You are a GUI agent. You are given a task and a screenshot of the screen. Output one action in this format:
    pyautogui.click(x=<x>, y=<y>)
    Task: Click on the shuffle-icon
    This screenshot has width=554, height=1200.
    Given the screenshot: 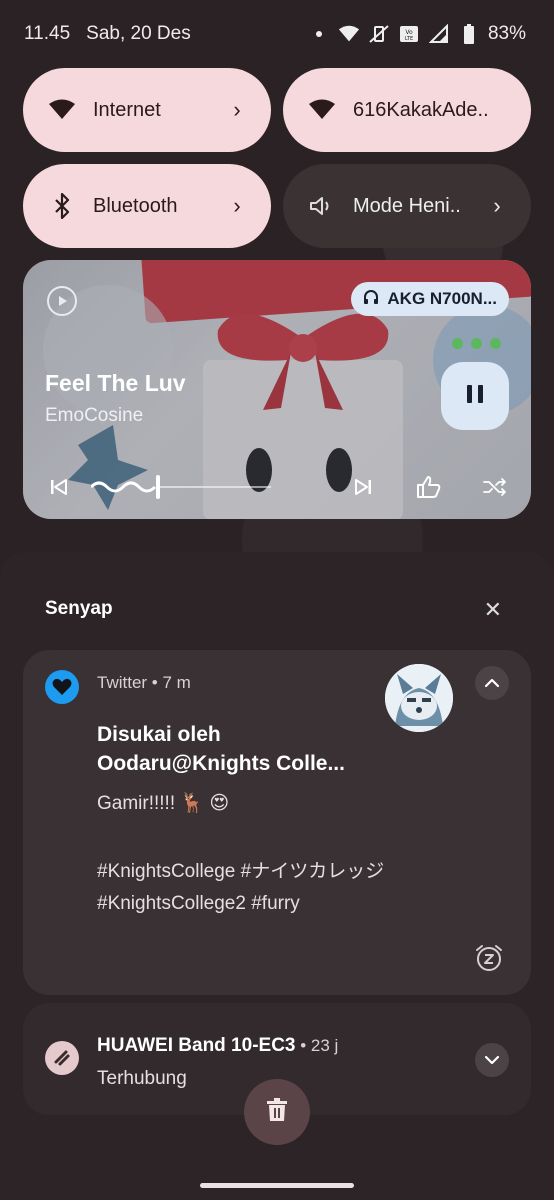 What is the action you would take?
    pyautogui.click(x=495, y=487)
    